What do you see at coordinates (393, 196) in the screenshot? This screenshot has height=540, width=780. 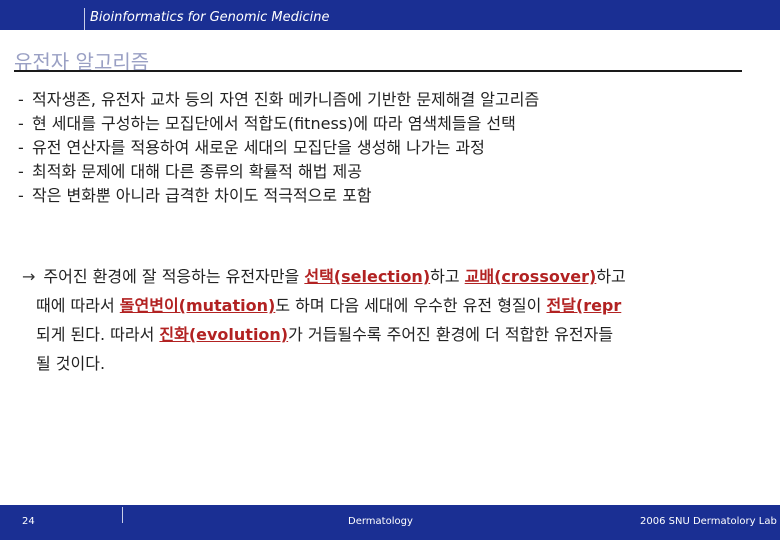 I see `bullet-item: - 작은 변화뿐 아니라 급격한 차이도 적극적으로 포함` at bounding box center [393, 196].